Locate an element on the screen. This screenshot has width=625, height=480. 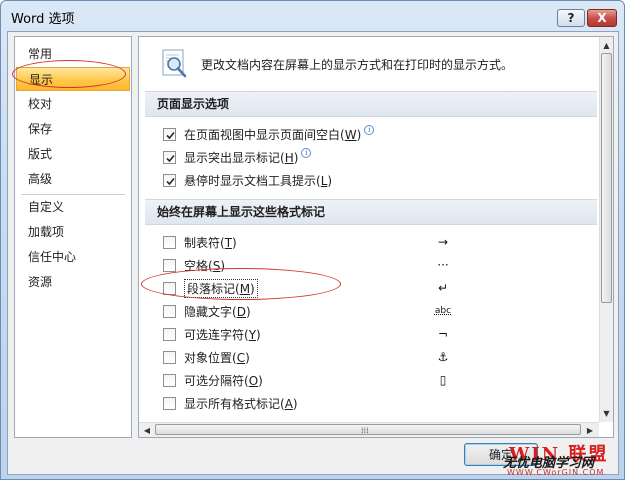
nav-item-label: 常用 is located at coordinates (40, 54).